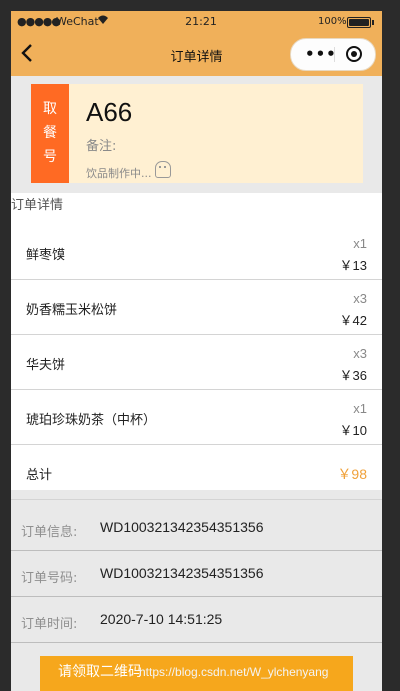 The width and height of the screenshot is (400, 691). What do you see at coordinates (196, 362) in the screenshot?
I see `order-item: 华夫饼 x3 ￥36` at bounding box center [196, 362].